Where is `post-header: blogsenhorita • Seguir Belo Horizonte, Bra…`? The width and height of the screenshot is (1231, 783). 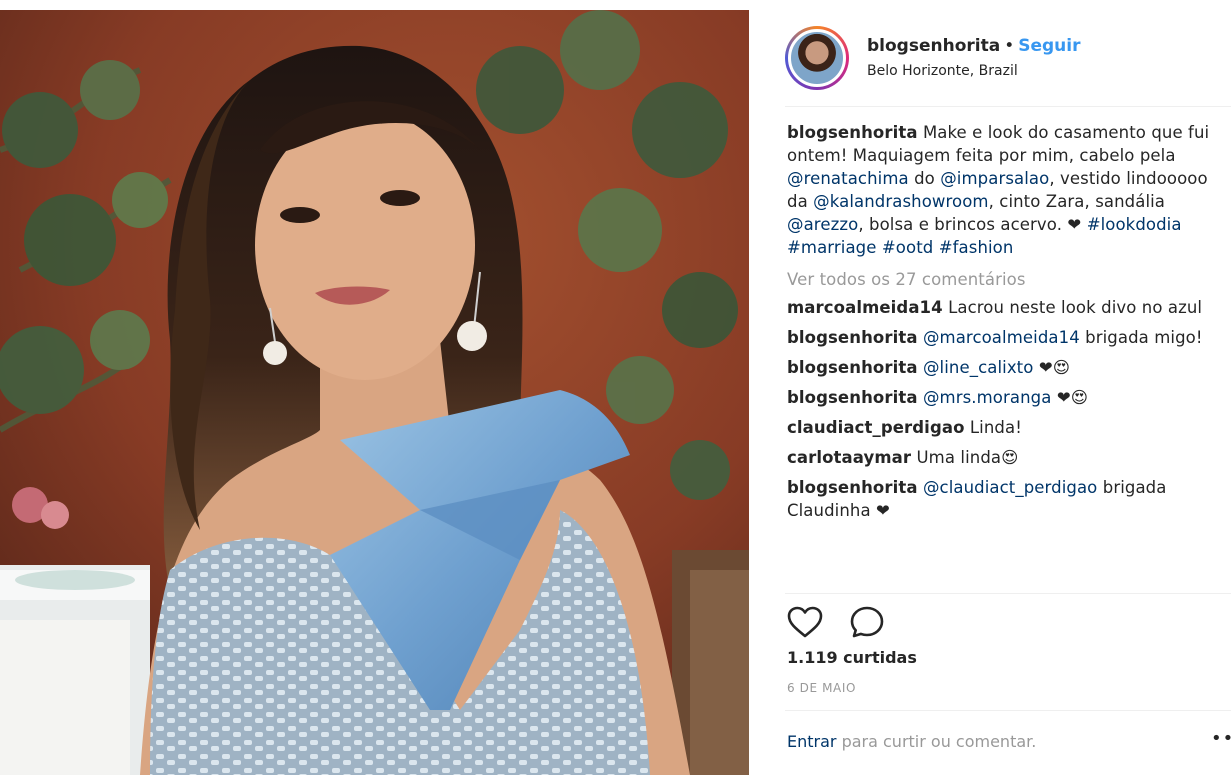 post-header: blogsenhorita • Seguir Belo Horizonte, Bra… is located at coordinates (1008, 58).